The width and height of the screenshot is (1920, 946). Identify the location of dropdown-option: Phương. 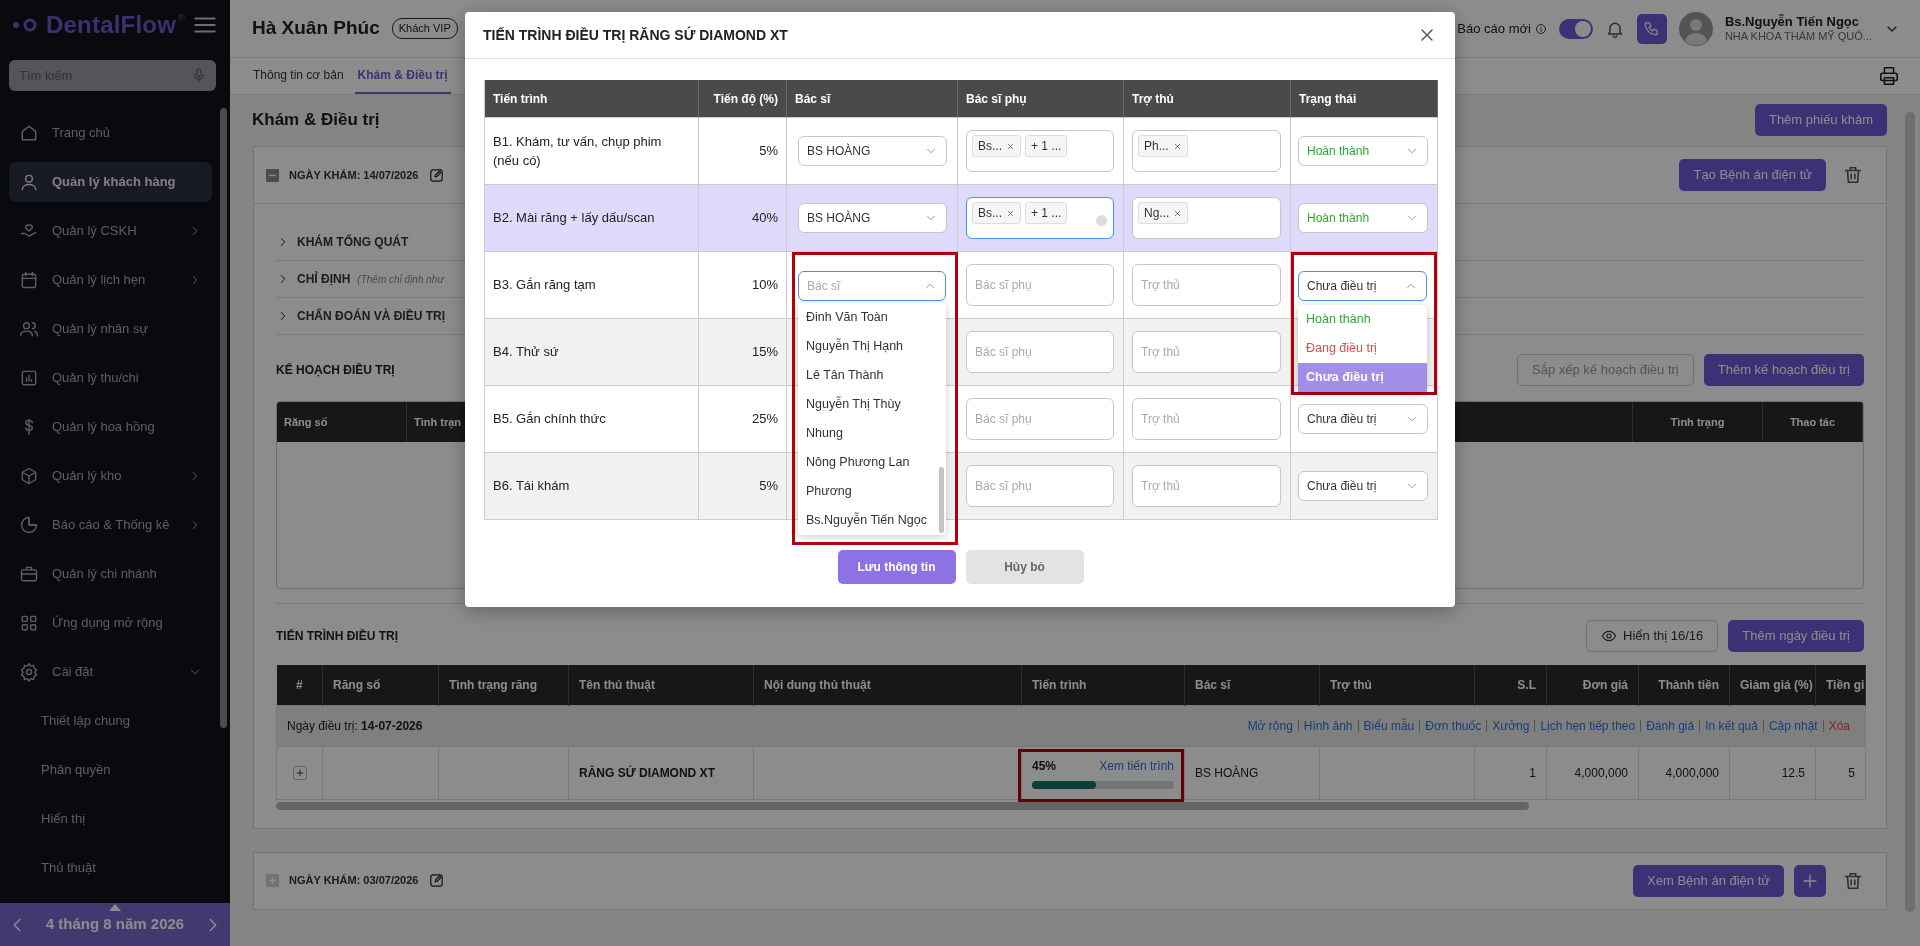
(872, 491).